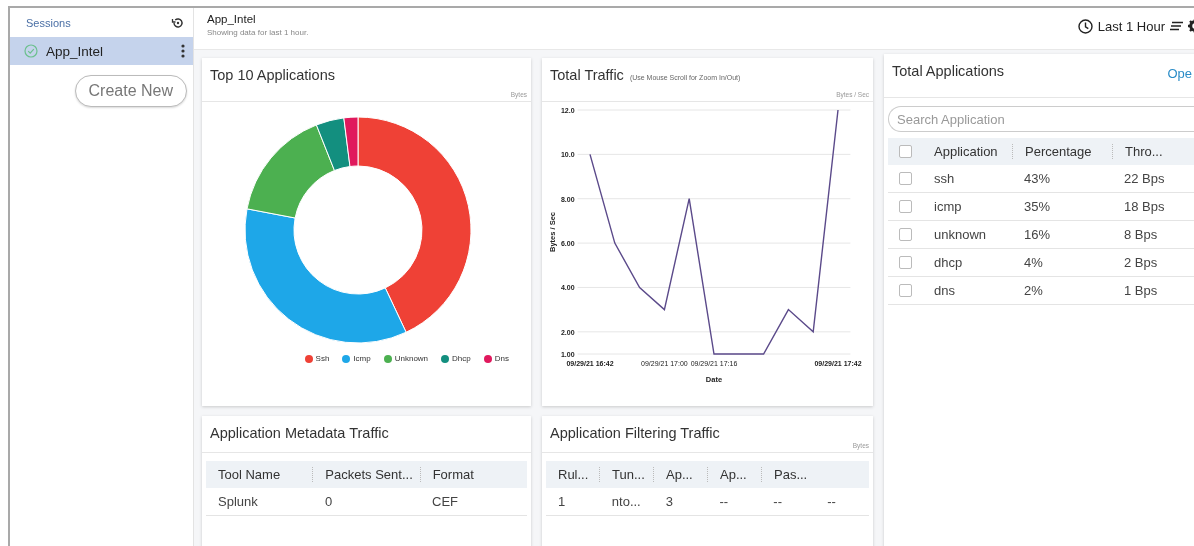 This screenshot has height=546, width=1194. I want to click on open-link: Ope, so click(1179, 73).